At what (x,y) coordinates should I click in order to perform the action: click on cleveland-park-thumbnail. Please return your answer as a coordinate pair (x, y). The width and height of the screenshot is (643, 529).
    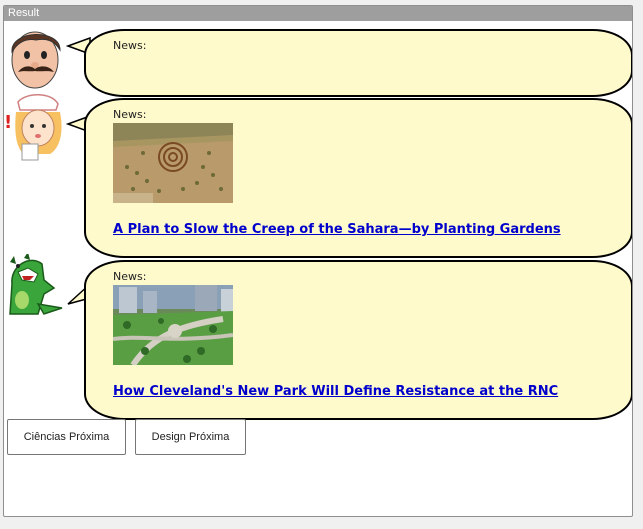
    Looking at the image, I should click on (173, 325).